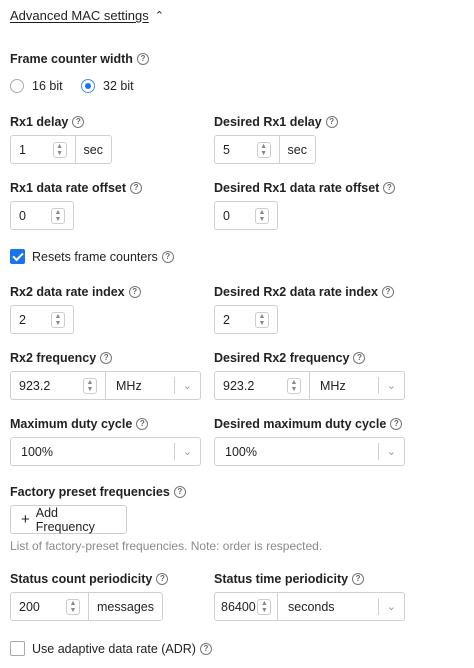 The width and height of the screenshot is (474, 668). I want to click on rx1-data-rate-offset-stepper: ▲ ▼, so click(58, 215).